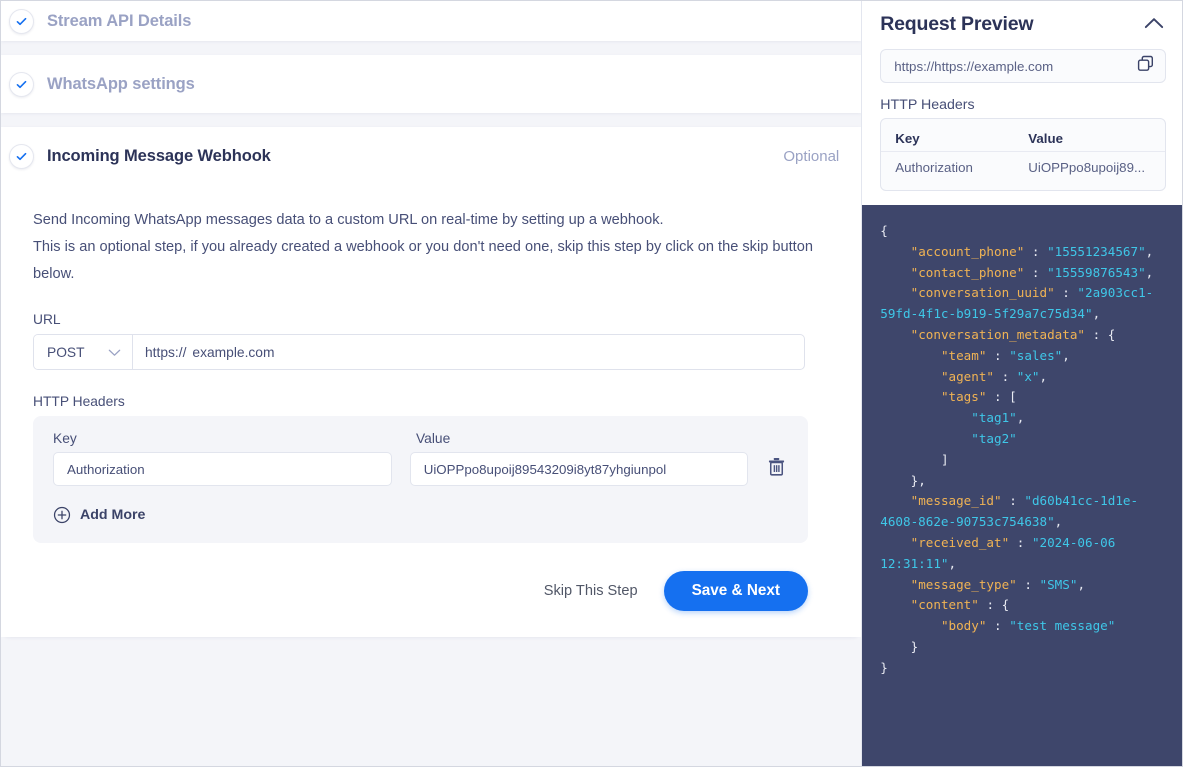 The image size is (1183, 767). I want to click on code-token: "account_phone", so click(967, 251).